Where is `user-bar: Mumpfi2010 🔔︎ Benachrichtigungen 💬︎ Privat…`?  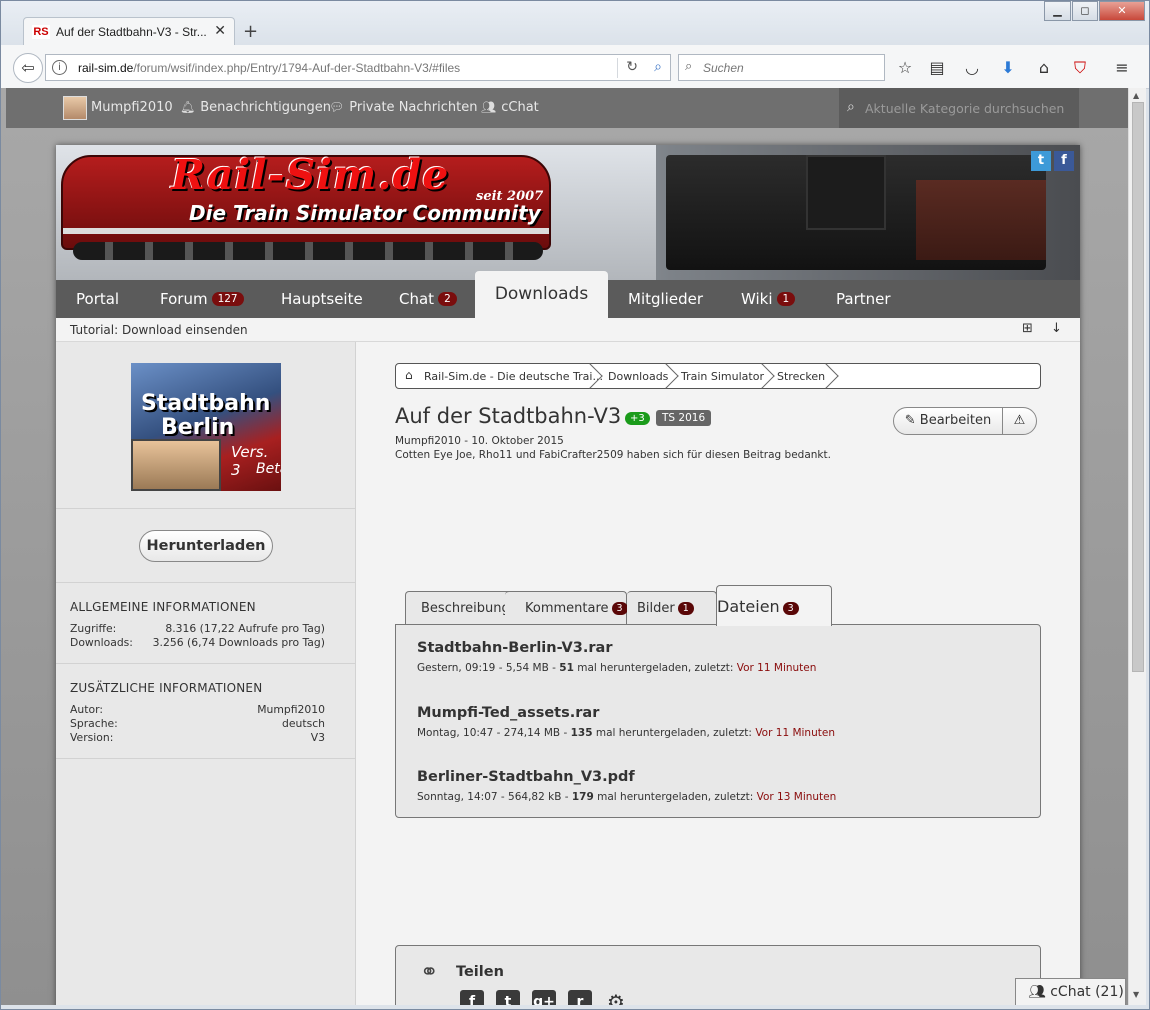
user-bar: Mumpfi2010 🔔︎ Benachrichtigungen 💬︎ Privat… is located at coordinates (567, 108).